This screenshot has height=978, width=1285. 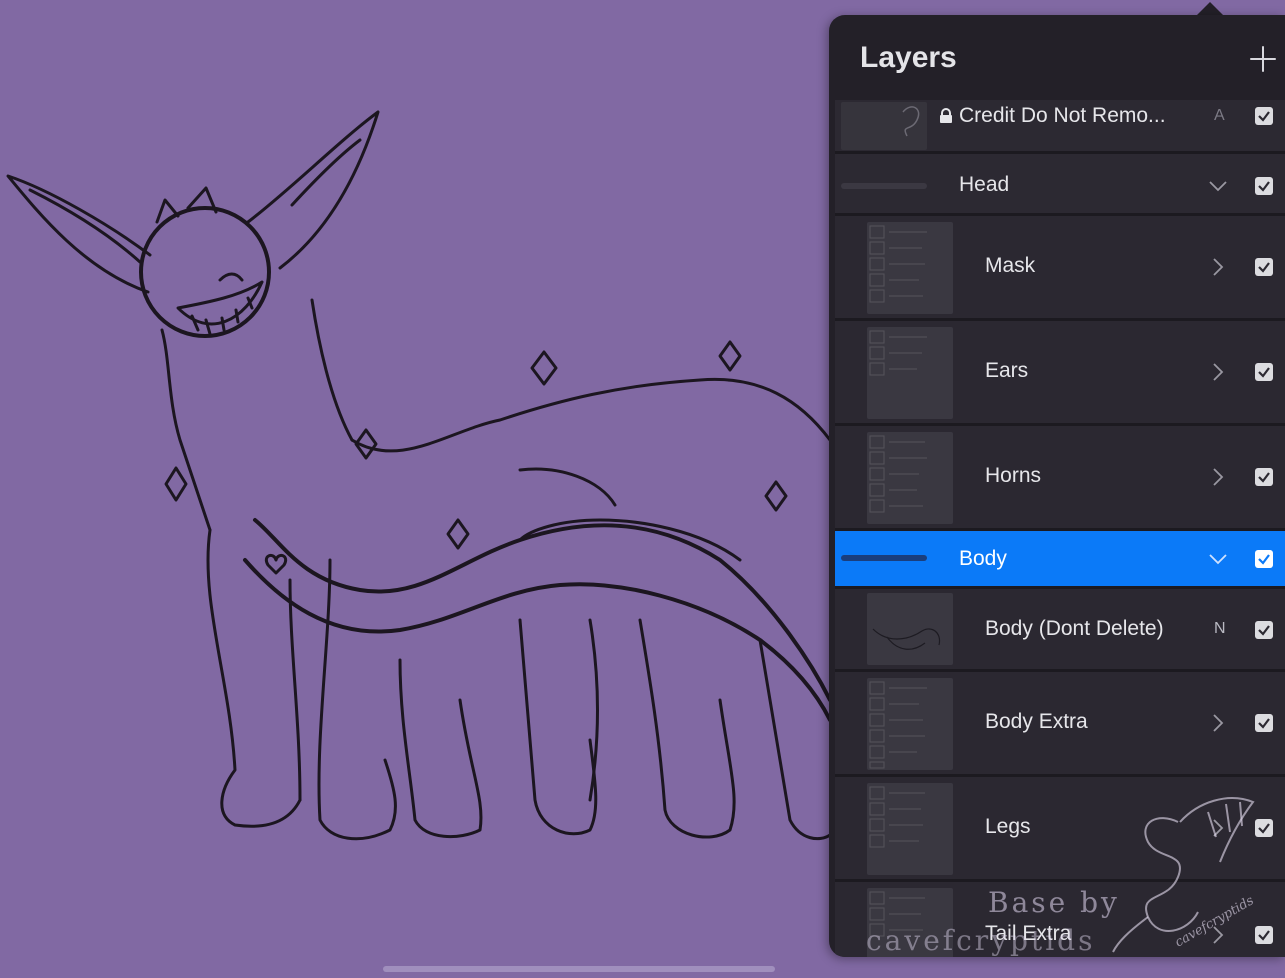 I want to click on panel-title: Layers, so click(x=908, y=57).